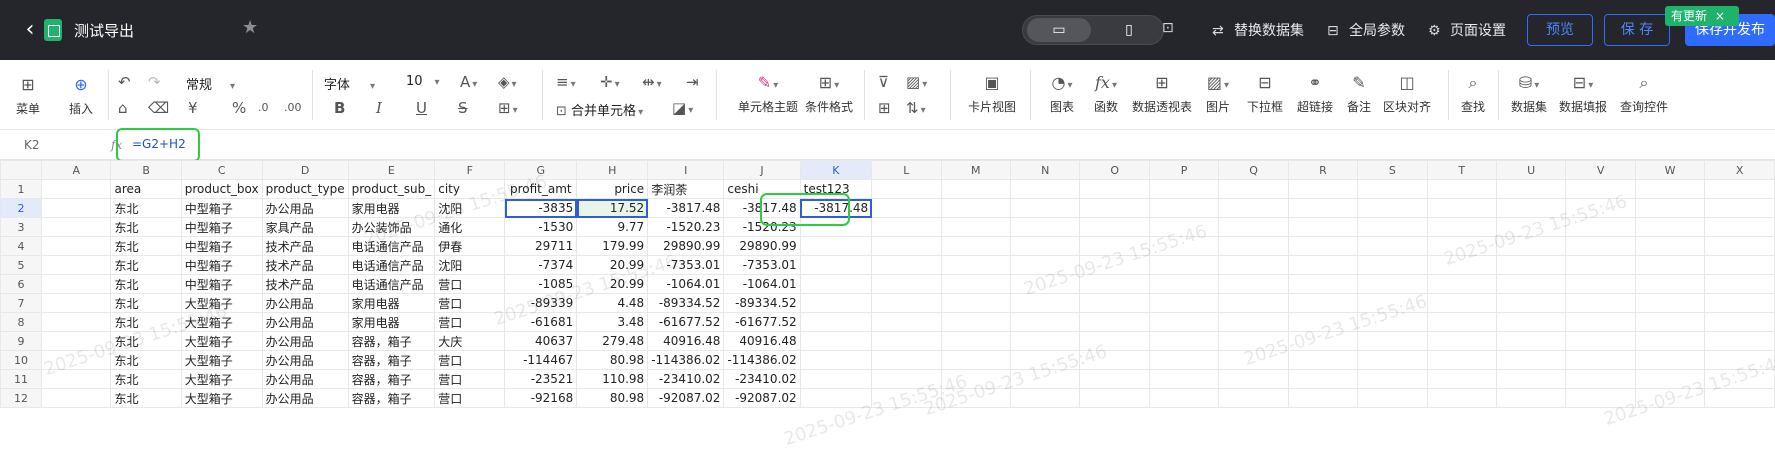  I want to click on cell-s1, so click(1392, 189).